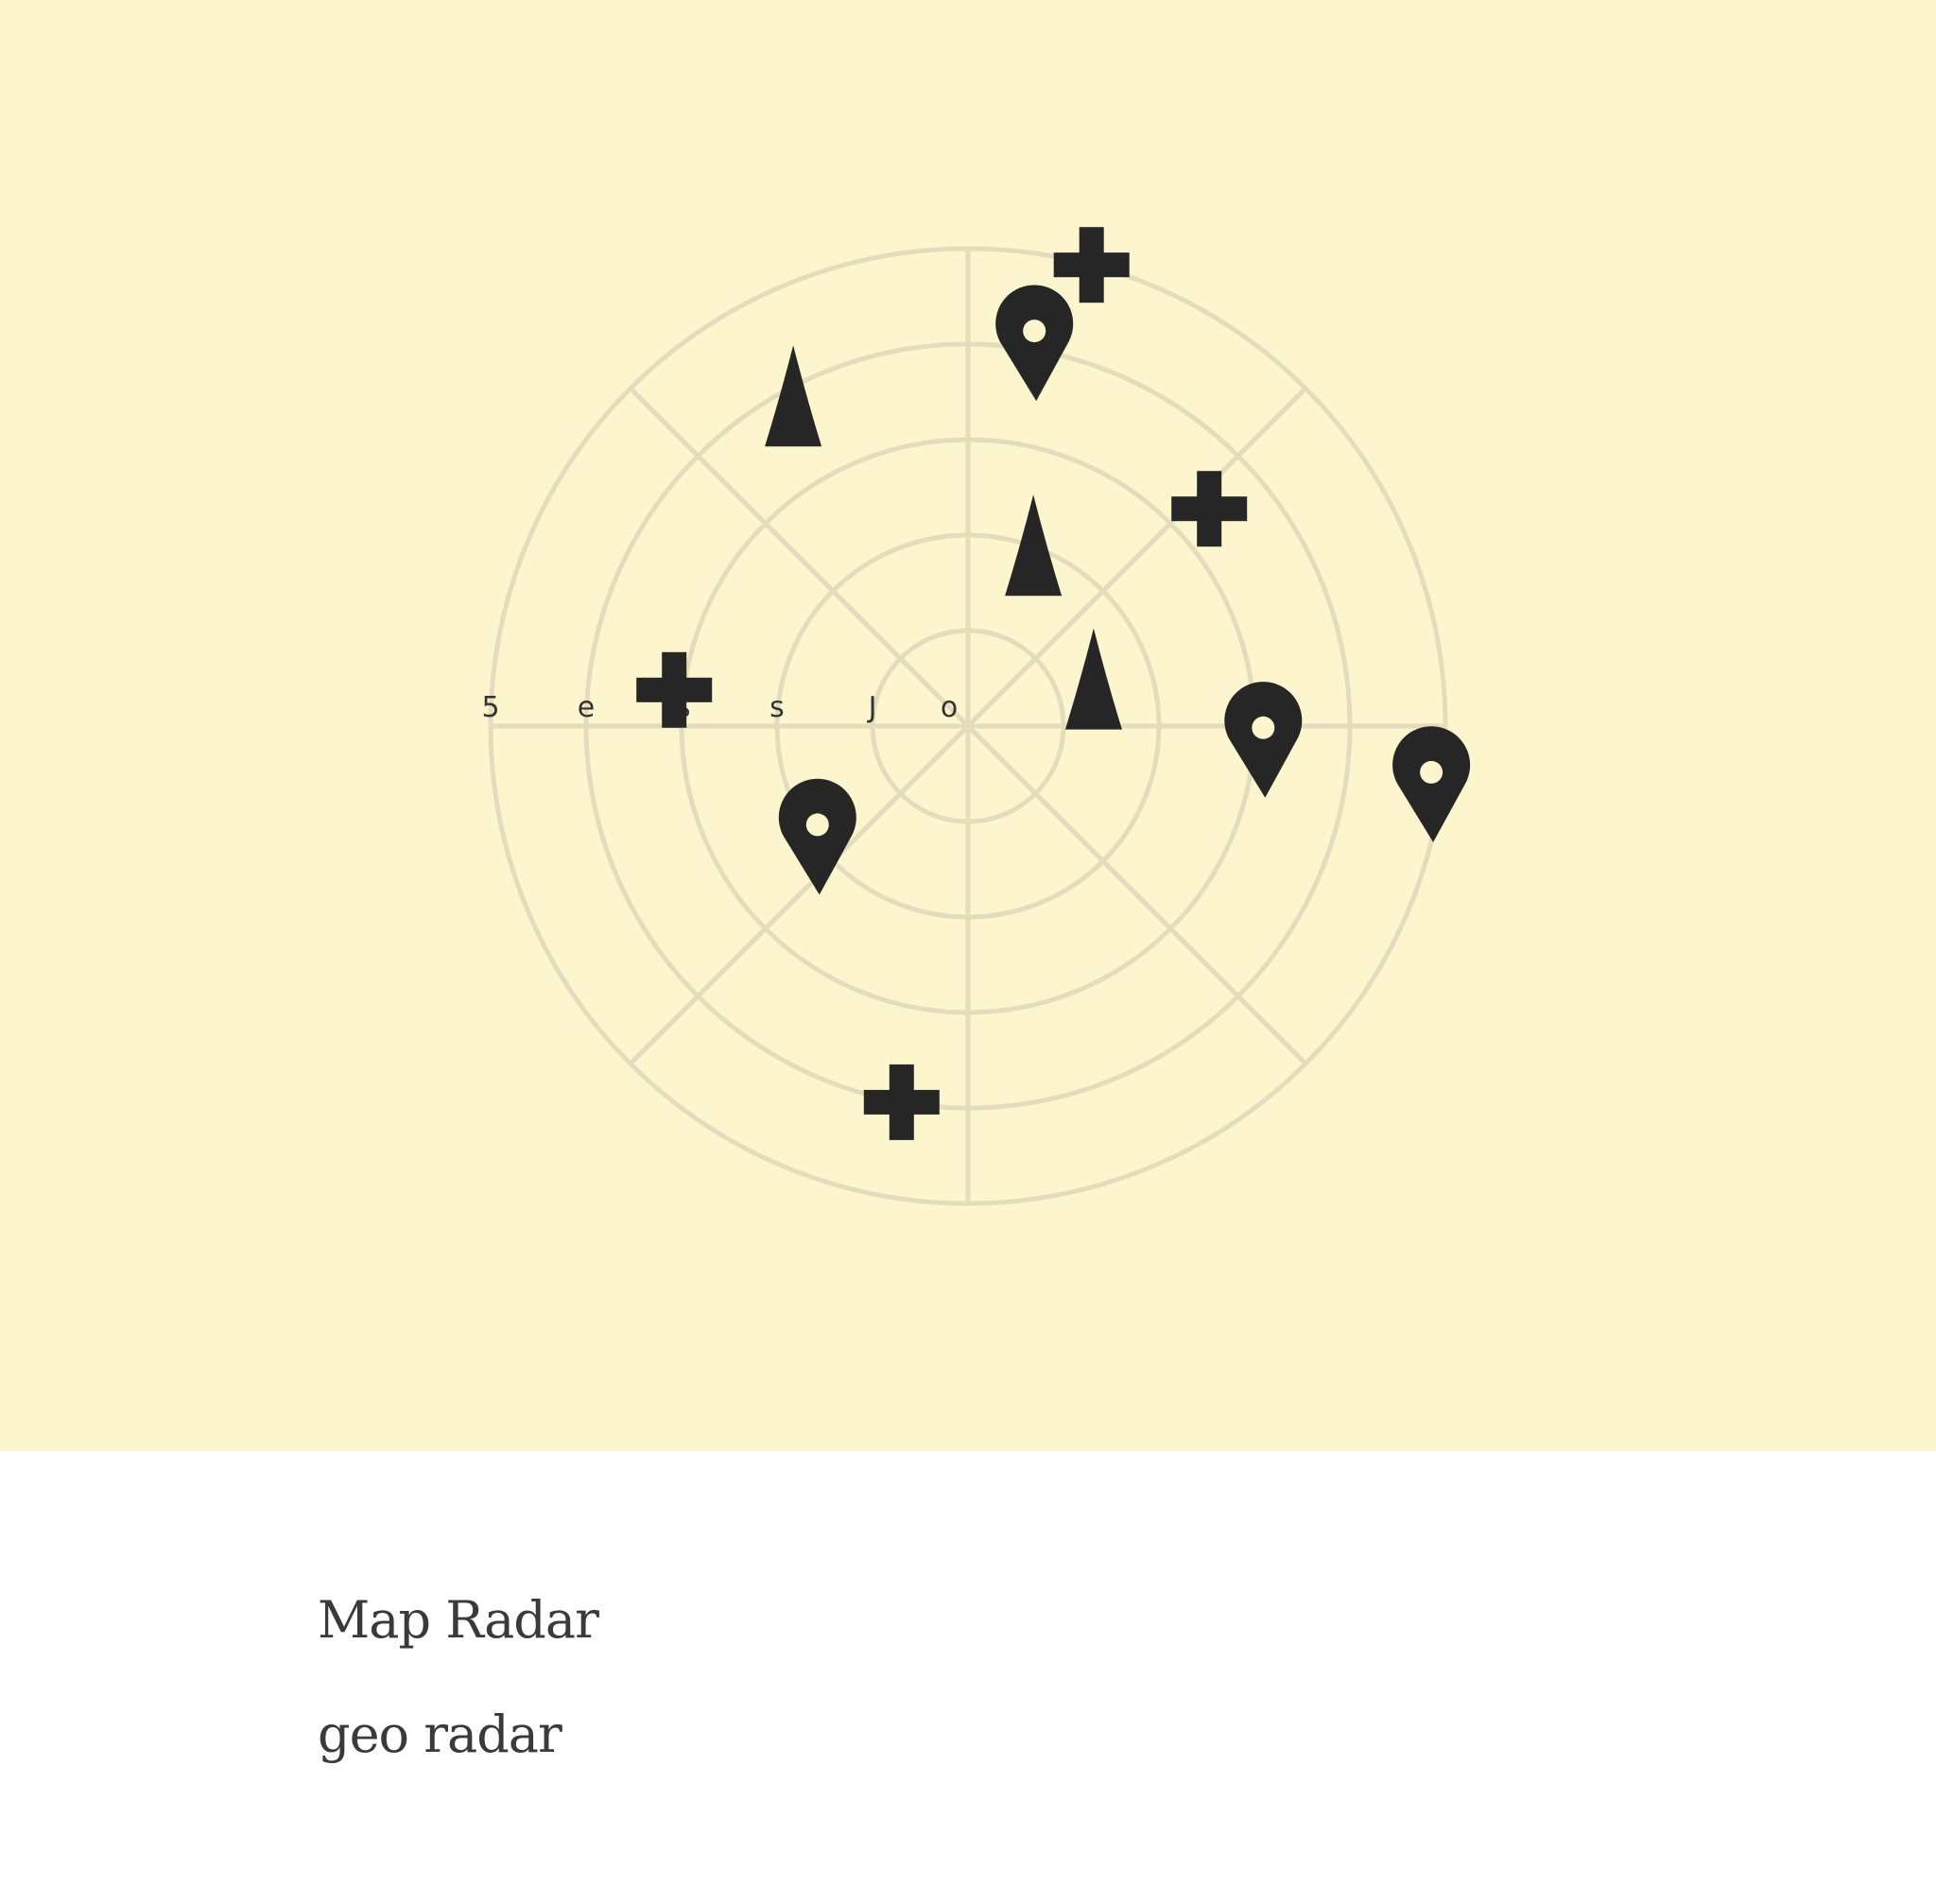 This screenshot has height=1904, width=1936. What do you see at coordinates (490, 708) in the screenshot?
I see `ring-label: 5` at bounding box center [490, 708].